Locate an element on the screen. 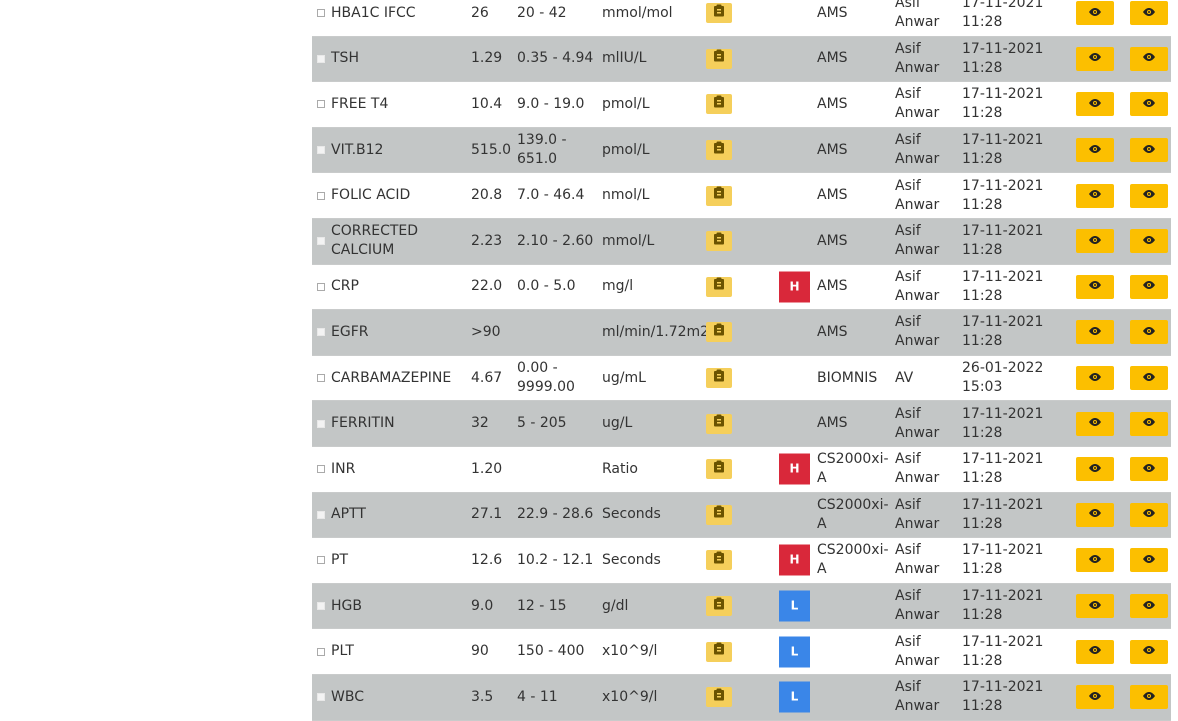  machine: CS2000xi-A is located at coordinates (853, 560).